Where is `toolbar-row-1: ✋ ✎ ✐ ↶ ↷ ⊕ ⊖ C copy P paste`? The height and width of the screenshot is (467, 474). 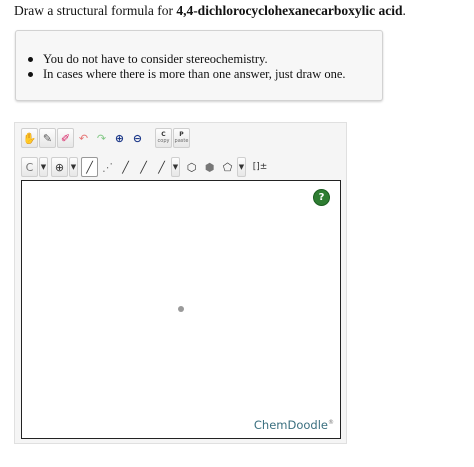
toolbar-row-1: ✋ ✎ ✐ ↶ ↷ ⊕ ⊖ C copy P paste is located at coordinates (106, 138).